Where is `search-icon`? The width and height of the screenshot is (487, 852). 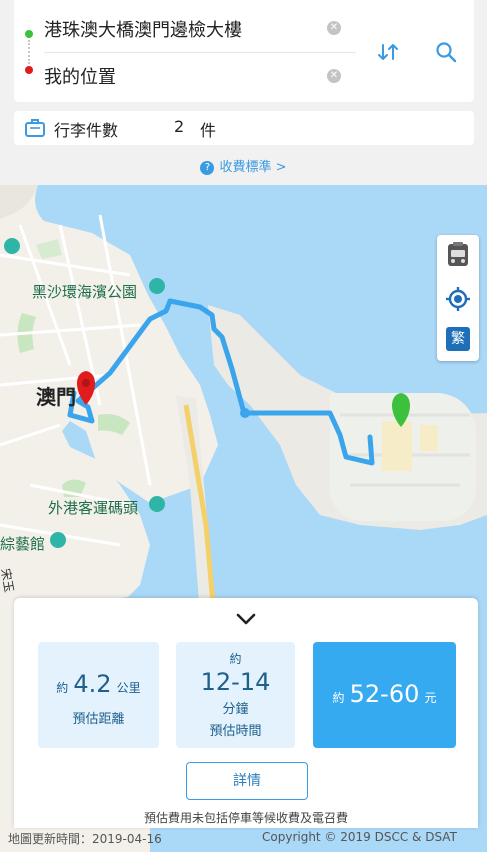
search-icon is located at coordinates (446, 52).